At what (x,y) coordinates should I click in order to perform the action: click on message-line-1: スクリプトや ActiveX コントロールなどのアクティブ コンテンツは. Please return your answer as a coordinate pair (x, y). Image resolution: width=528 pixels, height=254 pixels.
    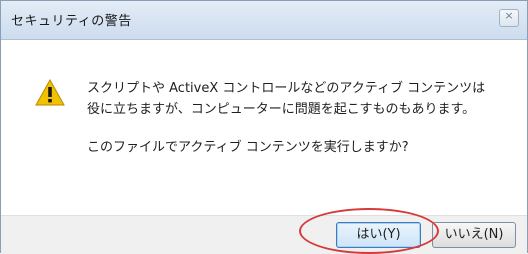
    Looking at the image, I should click on (286, 88).